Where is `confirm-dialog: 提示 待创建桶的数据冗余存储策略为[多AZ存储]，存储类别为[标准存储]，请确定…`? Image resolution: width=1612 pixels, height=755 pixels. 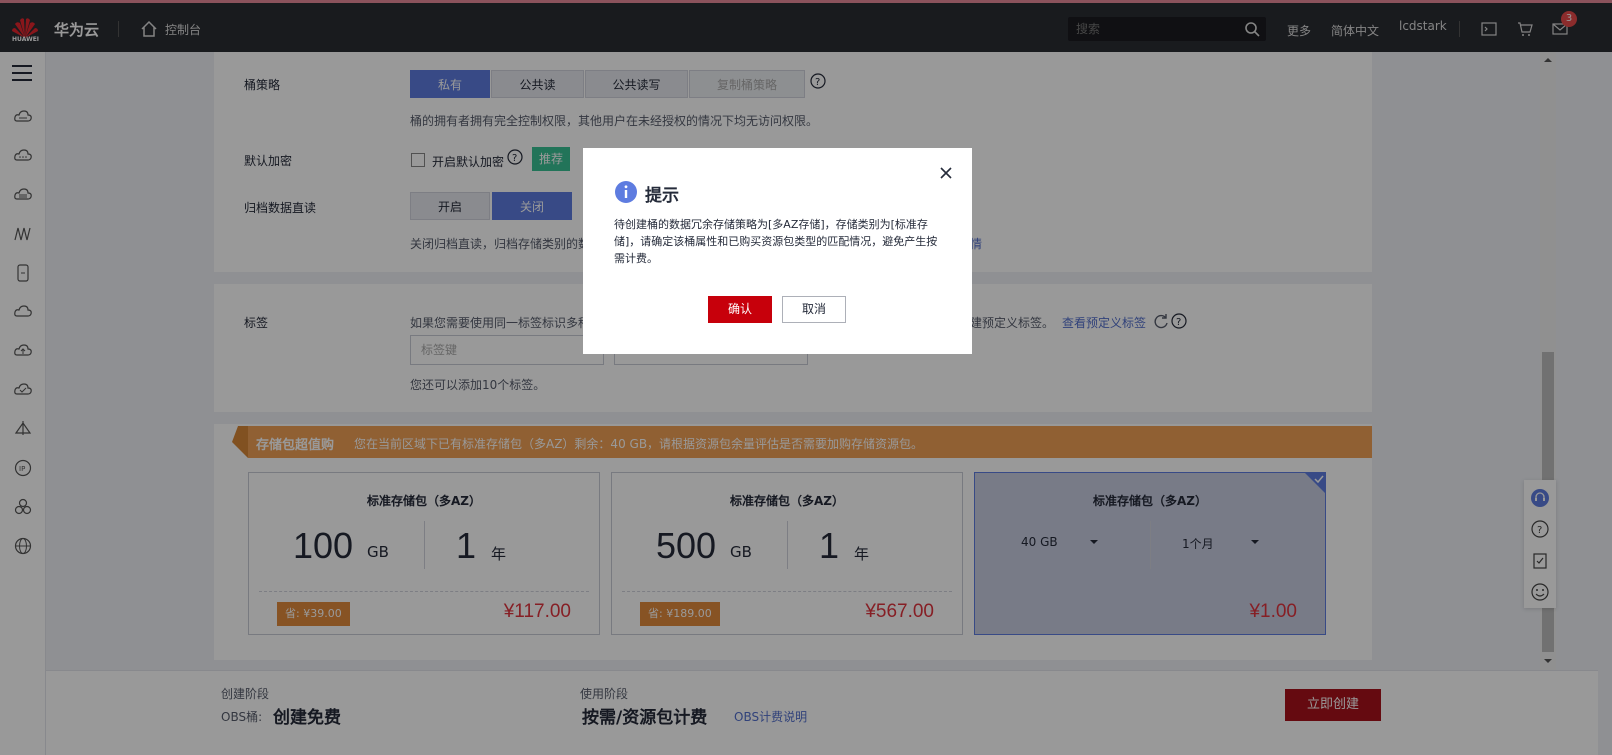 confirm-dialog: 提示 待创建桶的数据冗余存储策略为[多AZ存储]，存储类别为[标准存储]，请确定… is located at coordinates (777, 251).